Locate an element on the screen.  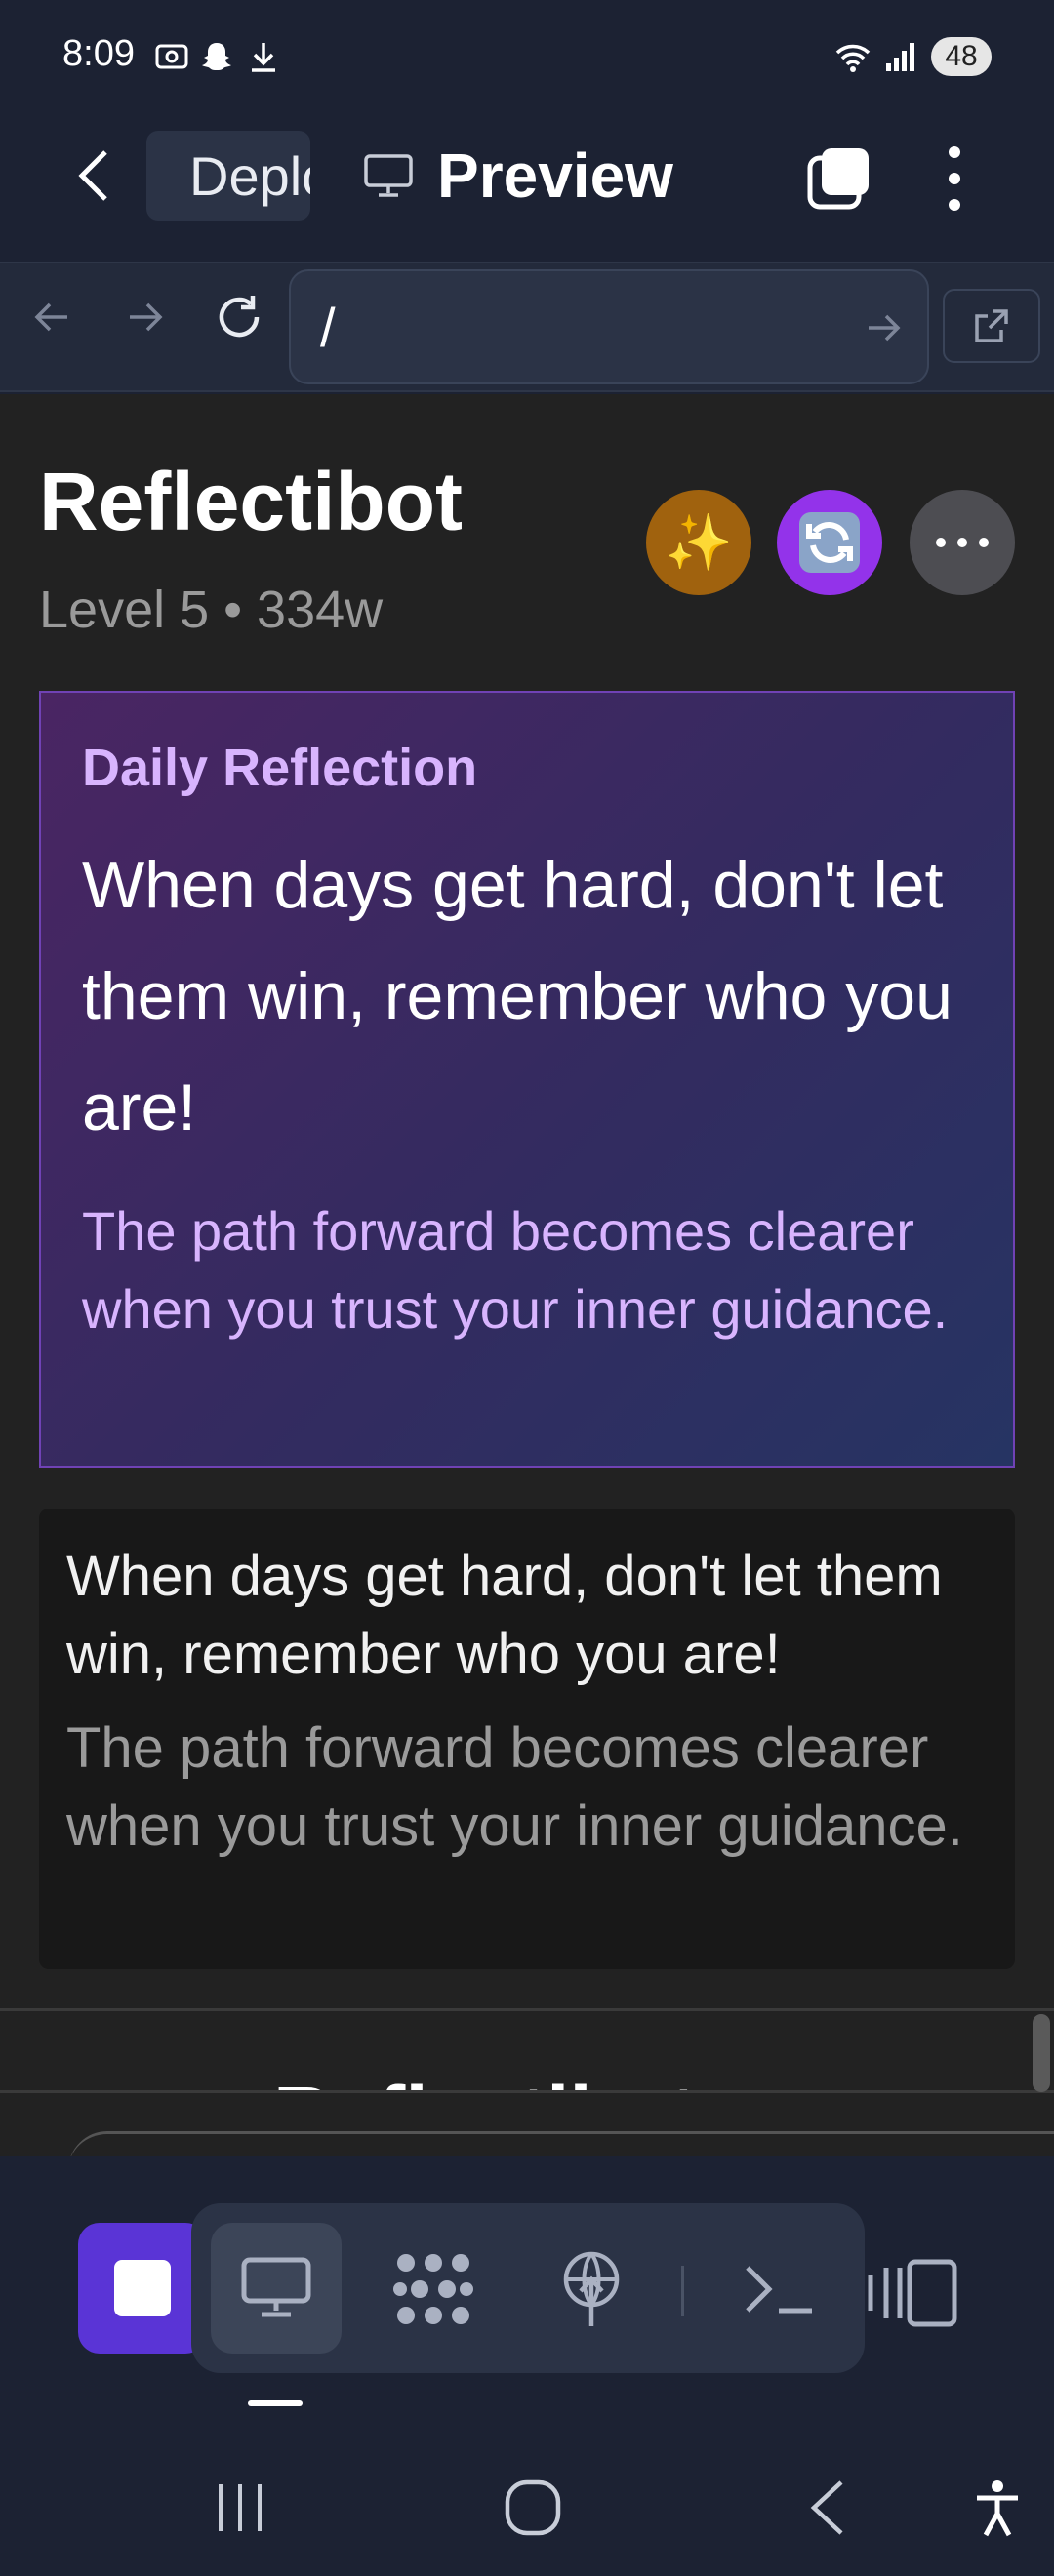
go-arrow-icon is located at coordinates (885, 328).